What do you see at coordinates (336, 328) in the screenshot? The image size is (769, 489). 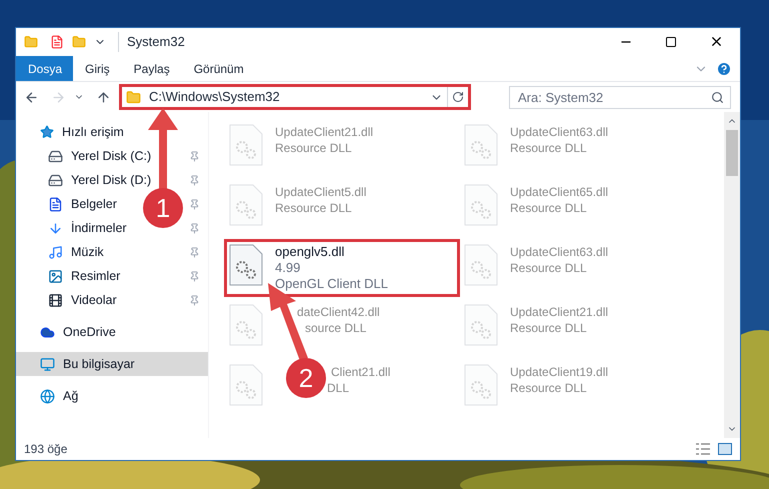 I see `file-description: source DLL` at bounding box center [336, 328].